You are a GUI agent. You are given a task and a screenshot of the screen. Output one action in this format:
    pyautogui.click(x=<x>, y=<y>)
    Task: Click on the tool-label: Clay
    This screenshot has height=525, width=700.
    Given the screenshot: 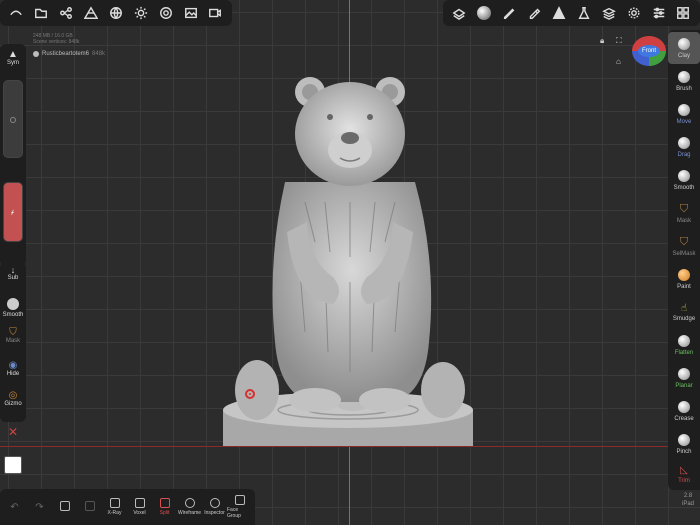 What is the action you would take?
    pyautogui.click(x=683, y=55)
    